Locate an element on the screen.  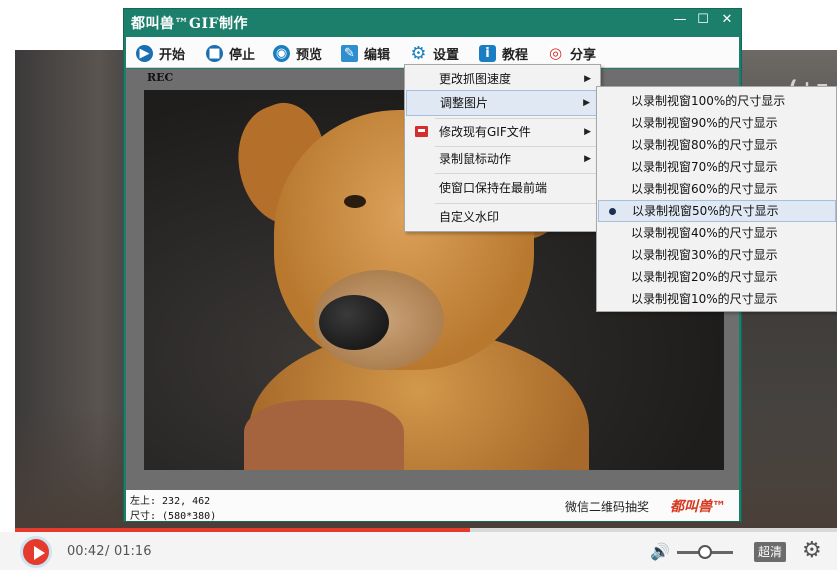
submenu-item-80: 以录制视窗80%的尺寸显示 is located at coordinates (717, 145).